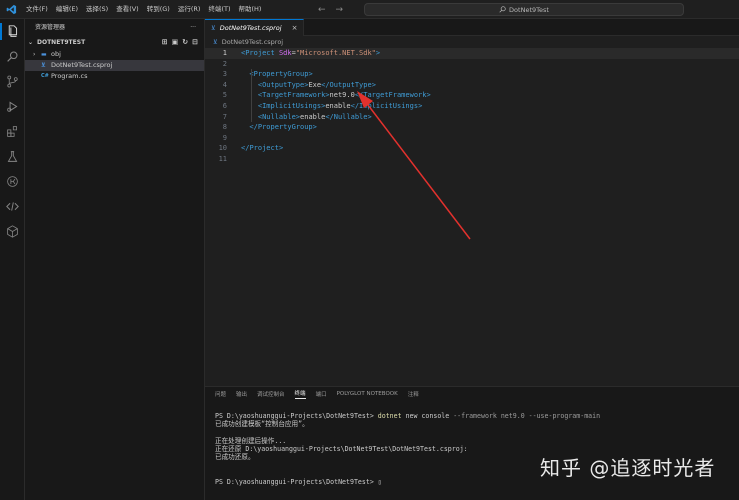  I want to click on menu-bar: 文件(F) 编辑(E) 选择(S) 查看(V) 转到(G) 运行(R) 终端(T) 帮助(H), so click(143, 9).